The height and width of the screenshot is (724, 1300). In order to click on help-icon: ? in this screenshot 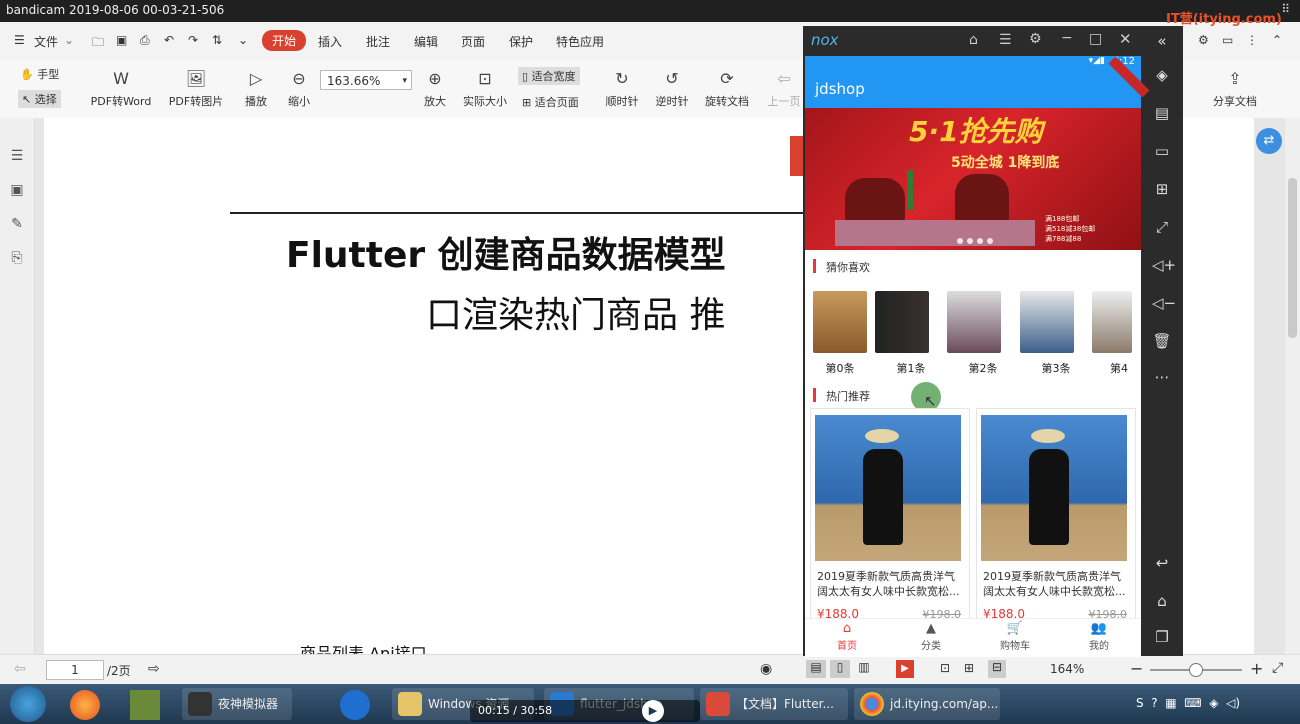, I will do `click(1154, 703)`.